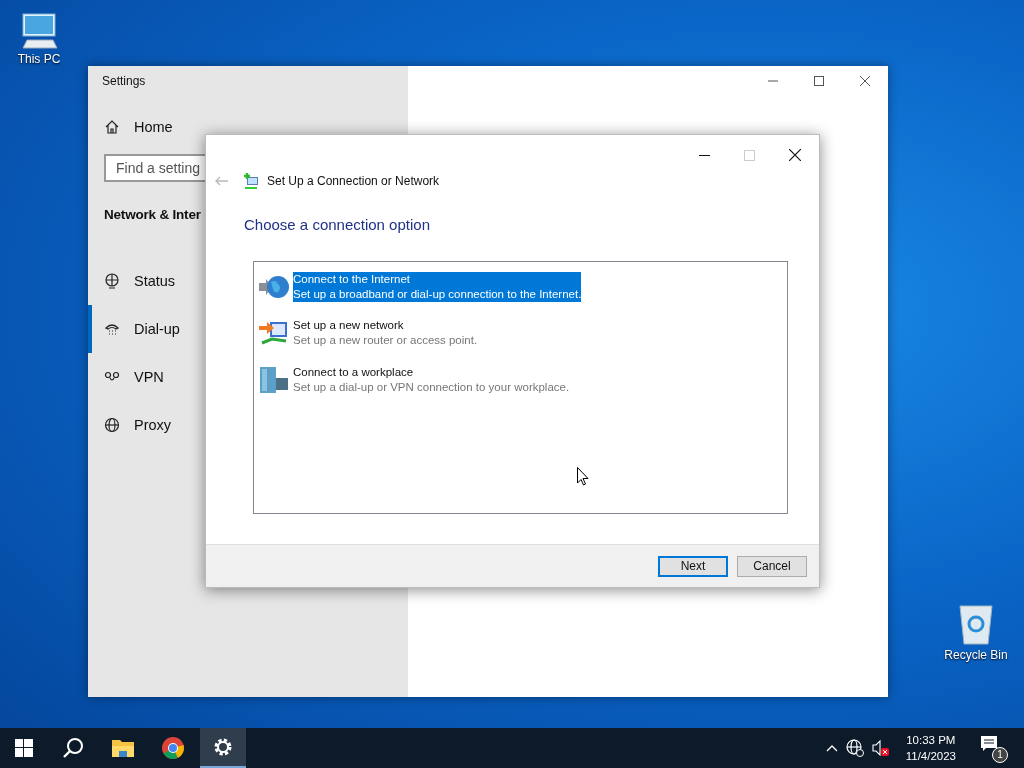  I want to click on notification-badge: 1, so click(1000, 755).